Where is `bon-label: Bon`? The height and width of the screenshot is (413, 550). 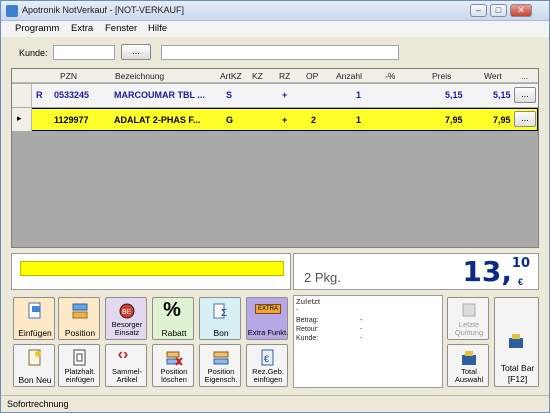
bon-label: Bon is located at coordinates (221, 333).